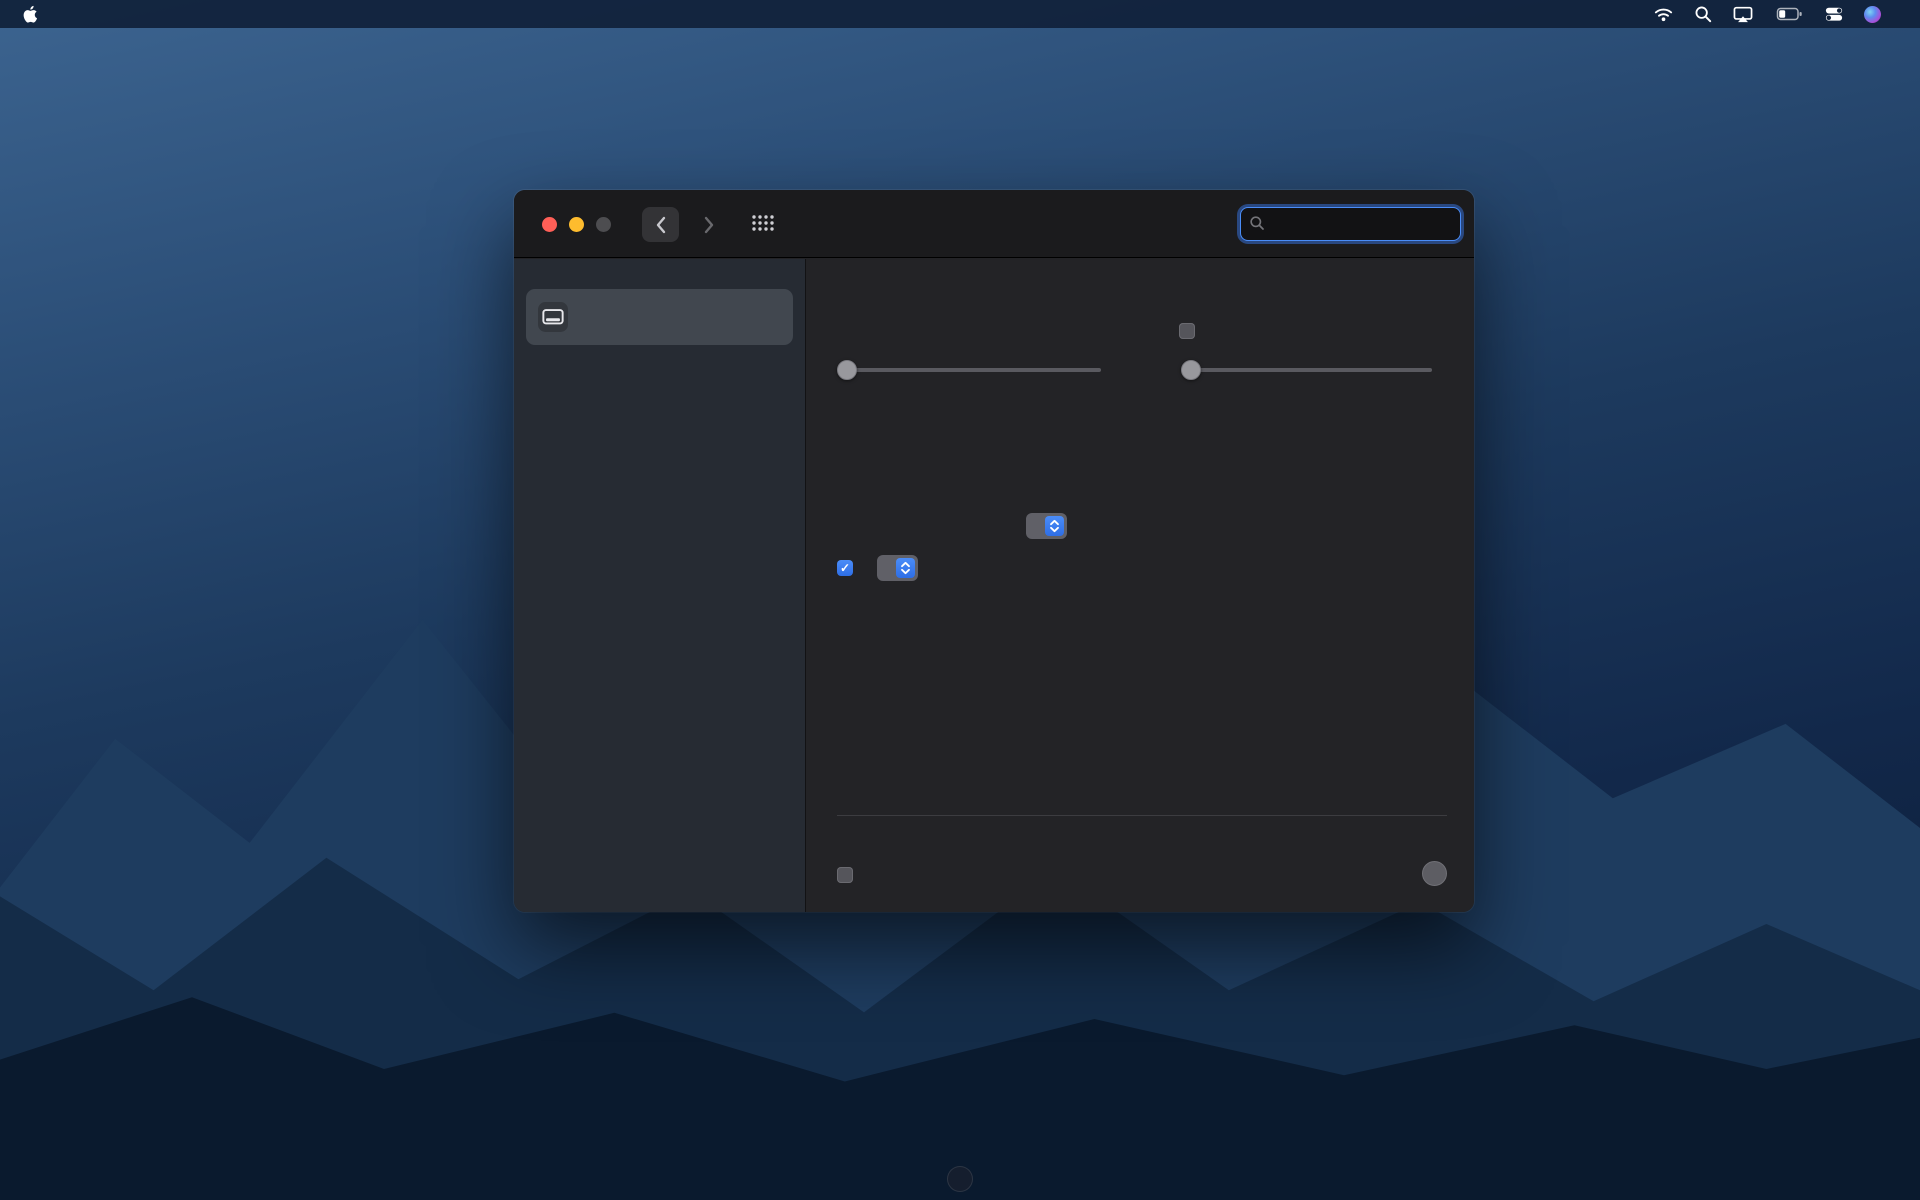 The image size is (1920, 1200). I want to click on sidebar, so click(660, 585).